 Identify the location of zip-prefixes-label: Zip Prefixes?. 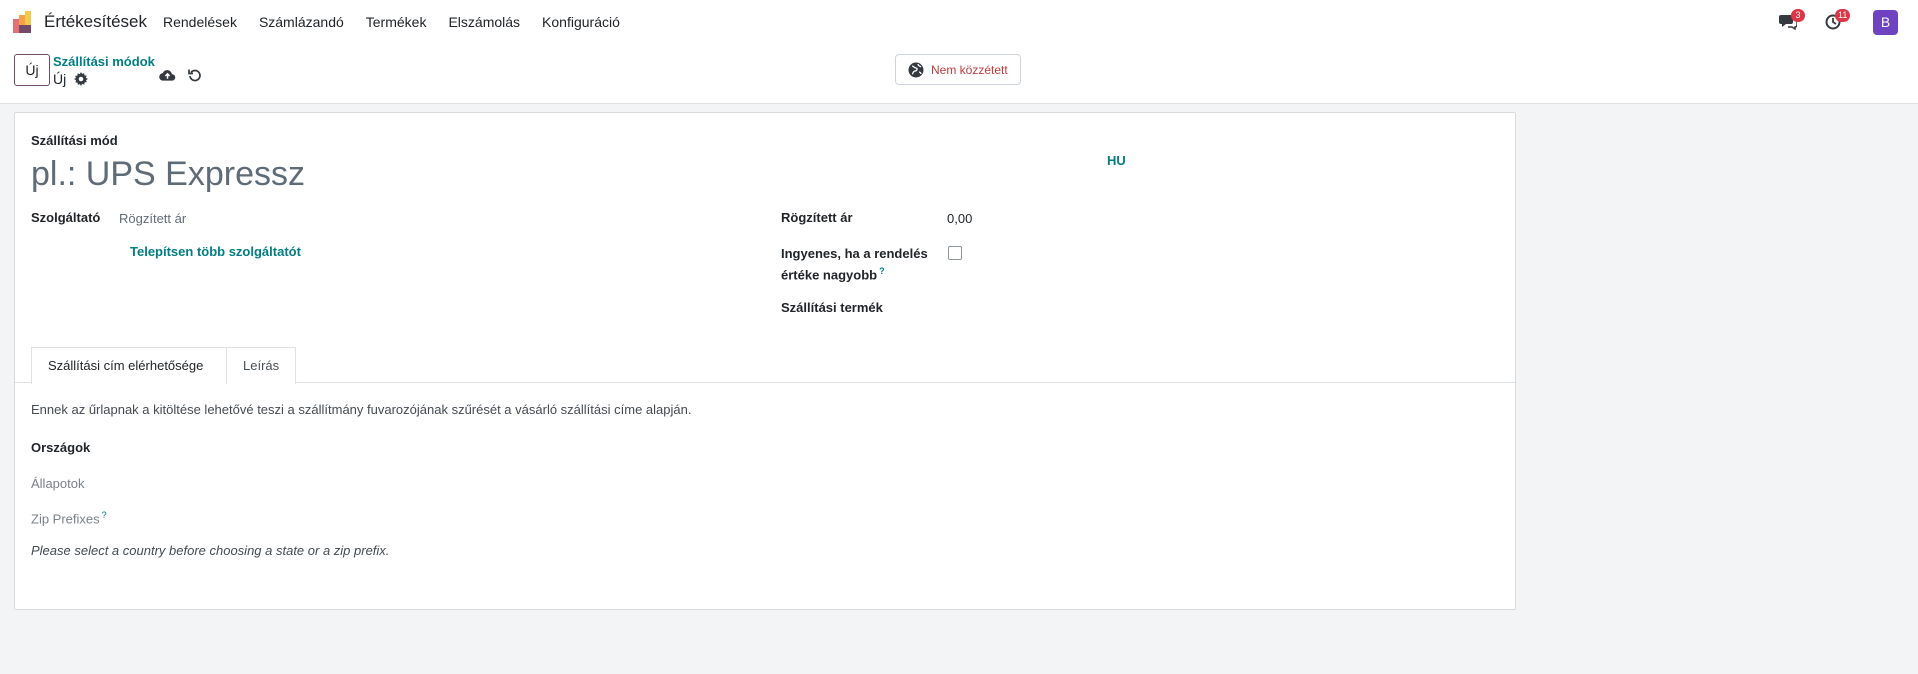
(69, 518).